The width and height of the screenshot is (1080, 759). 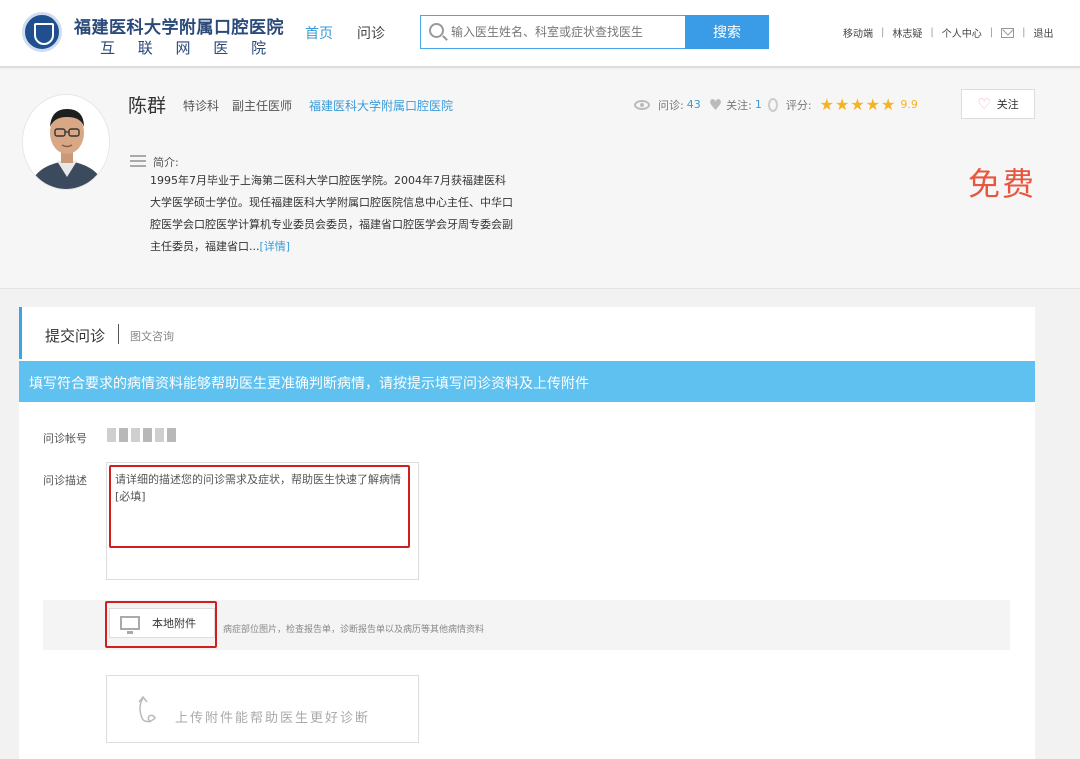 What do you see at coordinates (798, 105) in the screenshot?
I see `rating-label: 评分:` at bounding box center [798, 105].